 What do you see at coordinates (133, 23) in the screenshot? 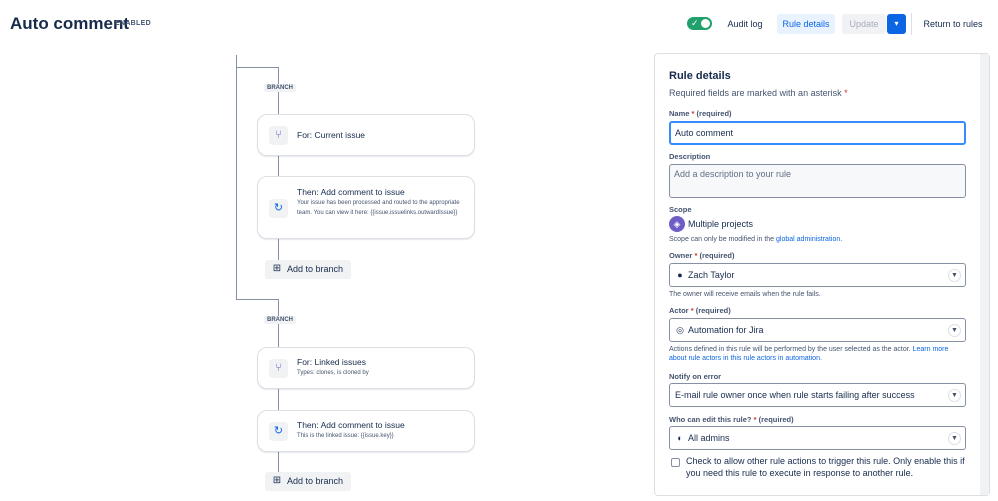
I see `status-label: ENABLED` at bounding box center [133, 23].